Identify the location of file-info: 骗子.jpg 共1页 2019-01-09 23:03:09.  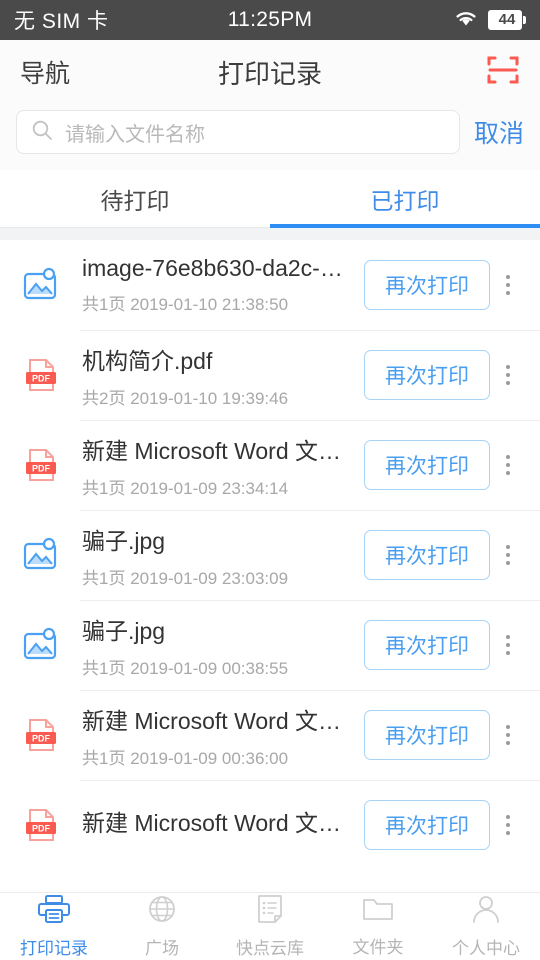
(209, 555).